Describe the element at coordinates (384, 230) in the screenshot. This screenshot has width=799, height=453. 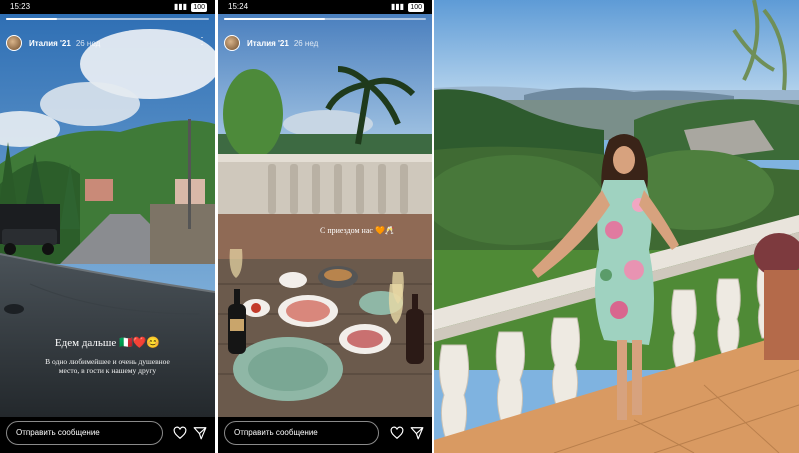
I see `sticker-emoji: 🧡🥂` at that location.